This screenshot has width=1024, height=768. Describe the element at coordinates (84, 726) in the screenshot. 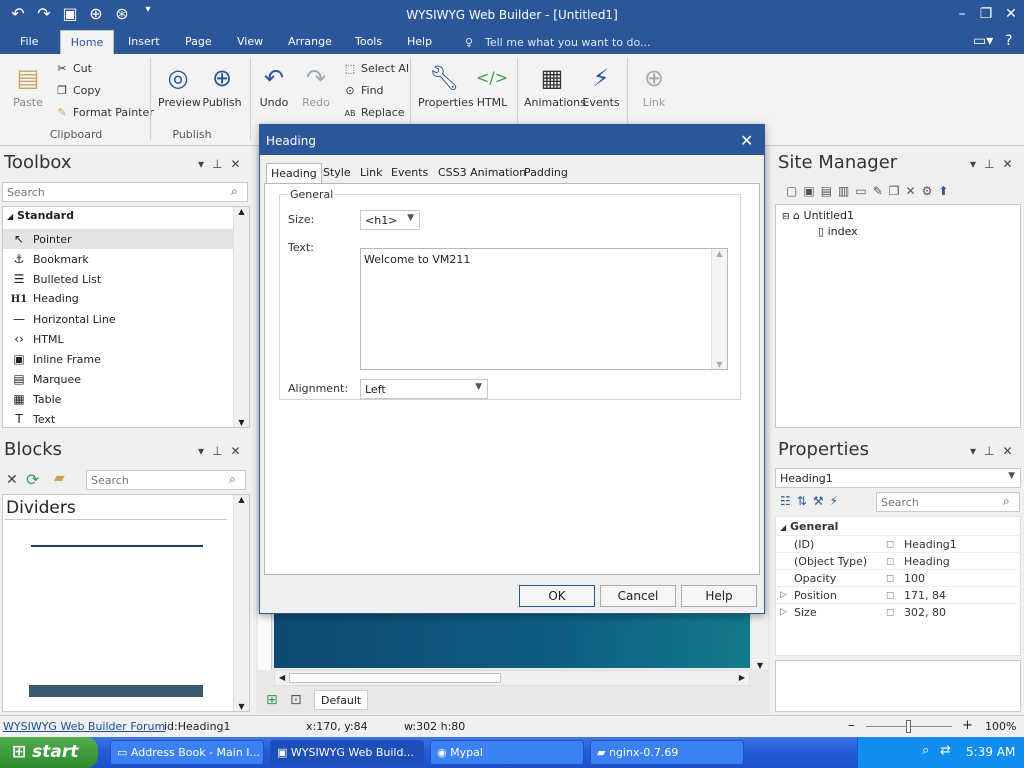

I see `forum-link: WYSIWYG Web Builder Forum` at that location.